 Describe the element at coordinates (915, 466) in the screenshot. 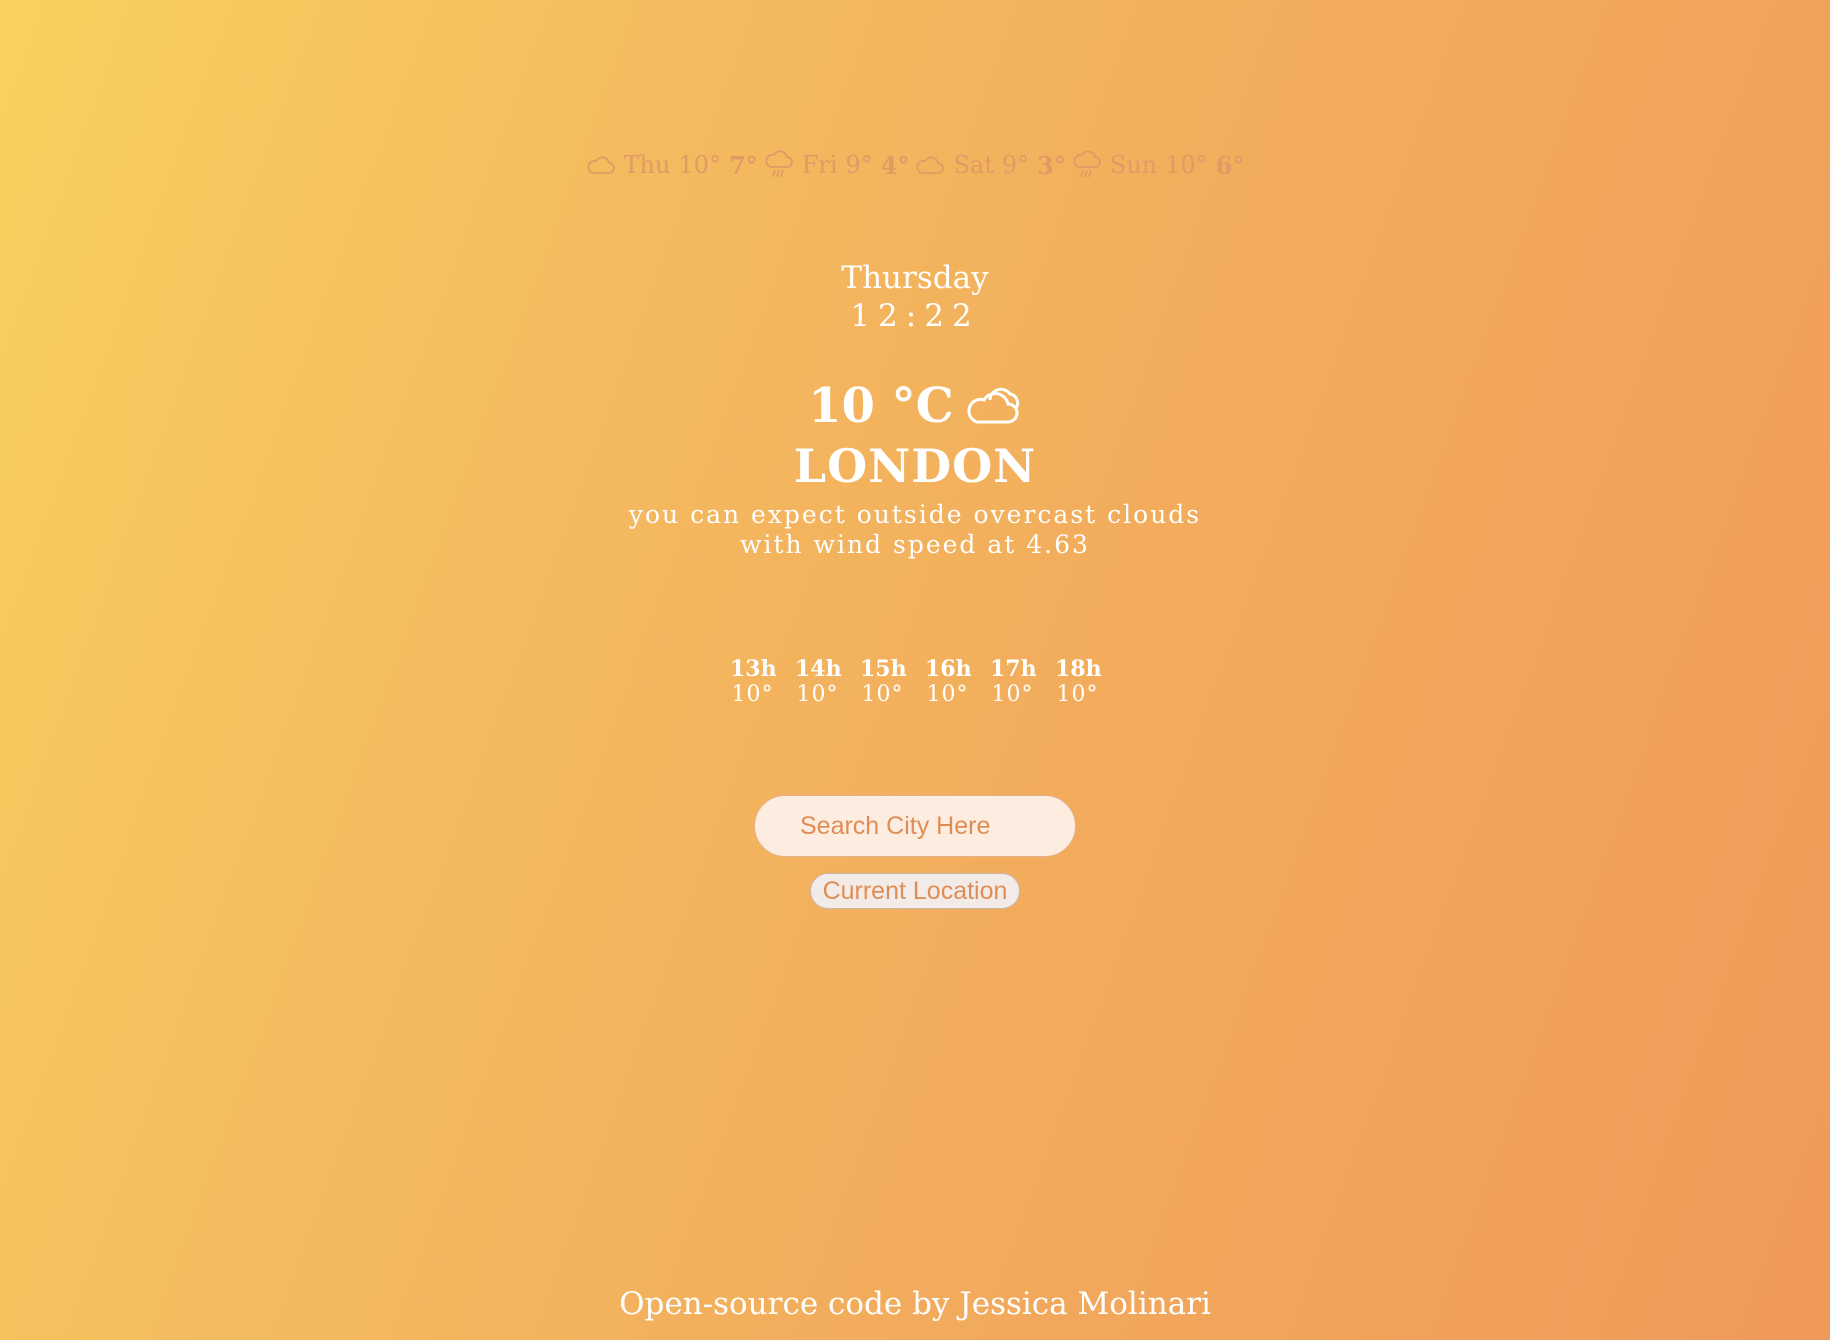

I see `city-name: LONDON` at that location.